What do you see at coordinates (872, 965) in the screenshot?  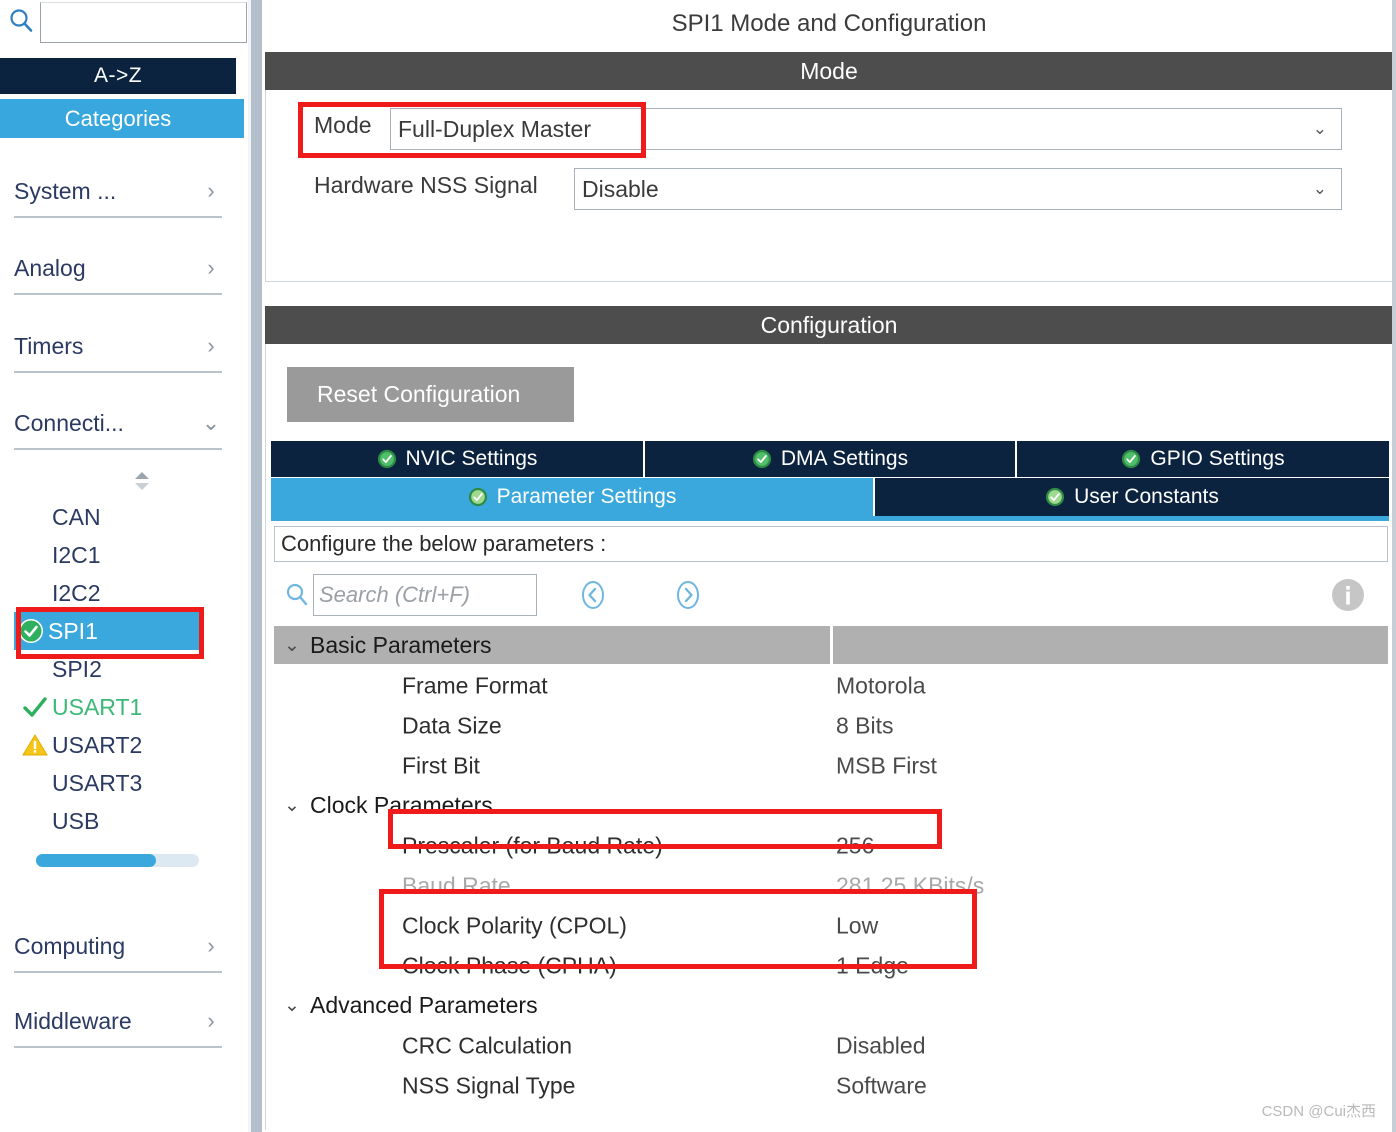 I see `param-value: 1 Edge` at bounding box center [872, 965].